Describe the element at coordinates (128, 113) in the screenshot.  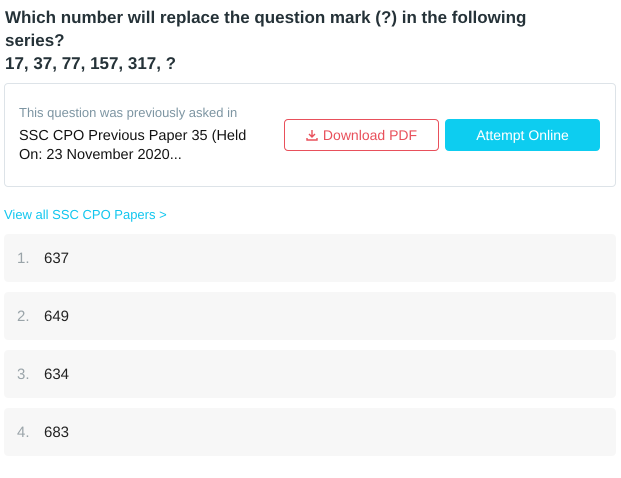
I see `source-caption: This question was previously asked in` at that location.